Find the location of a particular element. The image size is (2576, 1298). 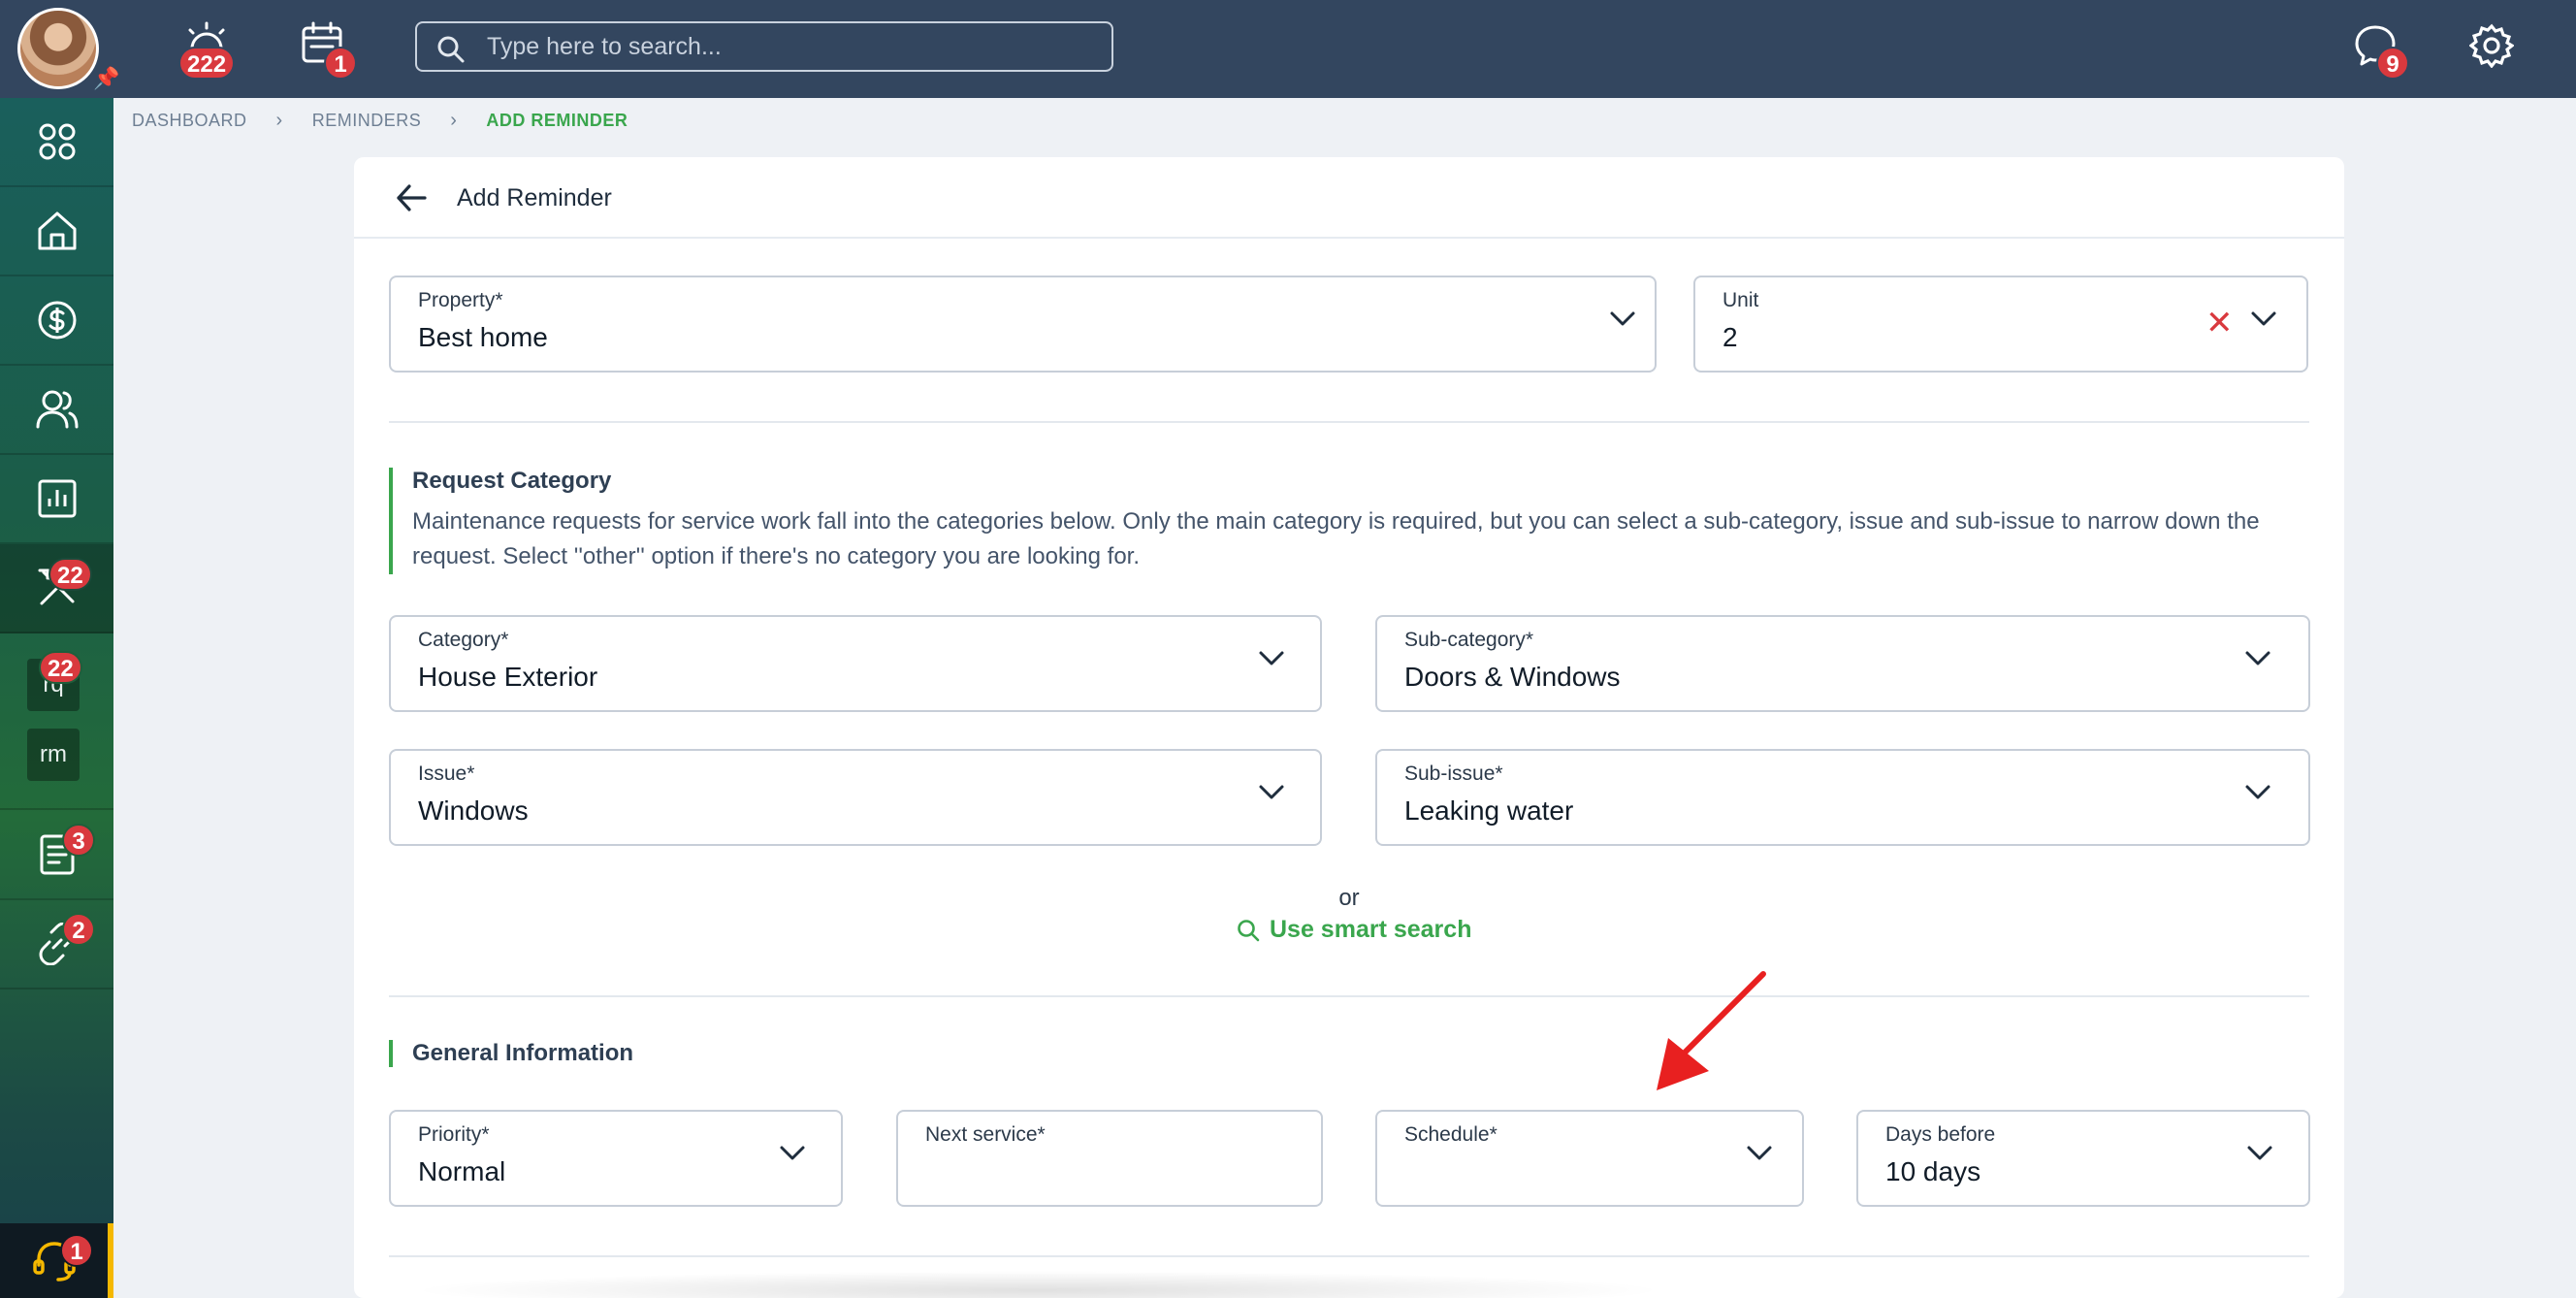

next-service-label: Next service* is located at coordinates (985, 1134).